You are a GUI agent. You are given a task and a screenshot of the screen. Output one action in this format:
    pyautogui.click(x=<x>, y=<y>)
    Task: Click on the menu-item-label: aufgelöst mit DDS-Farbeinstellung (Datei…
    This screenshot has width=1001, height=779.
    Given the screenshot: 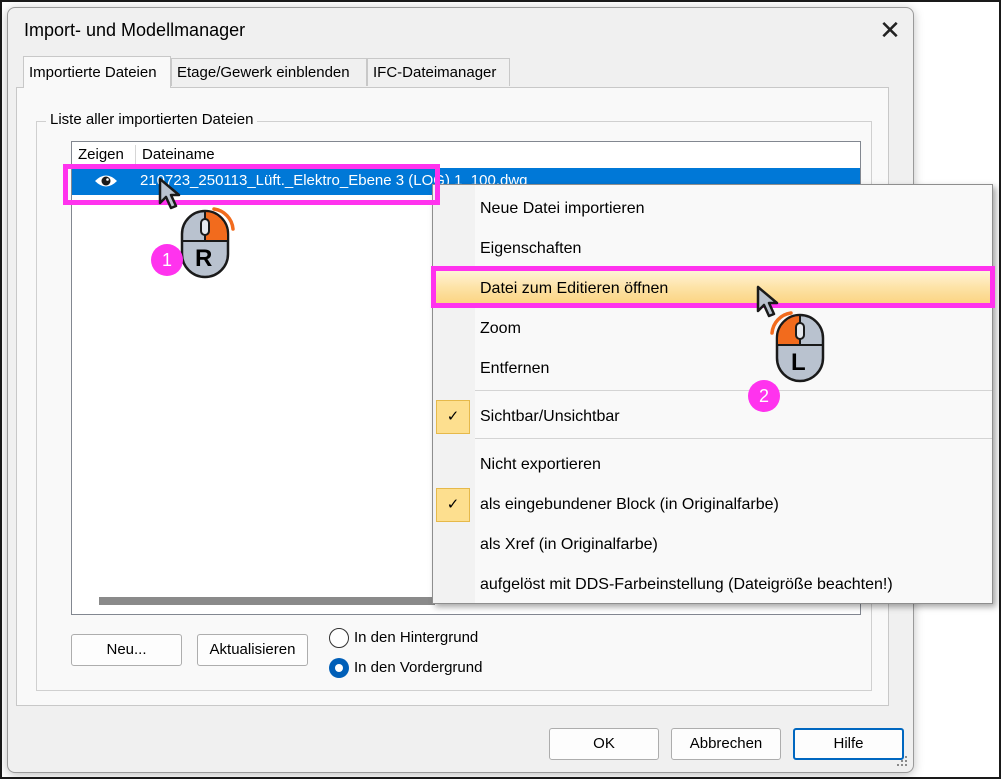 What is the action you would take?
    pyautogui.click(x=686, y=584)
    